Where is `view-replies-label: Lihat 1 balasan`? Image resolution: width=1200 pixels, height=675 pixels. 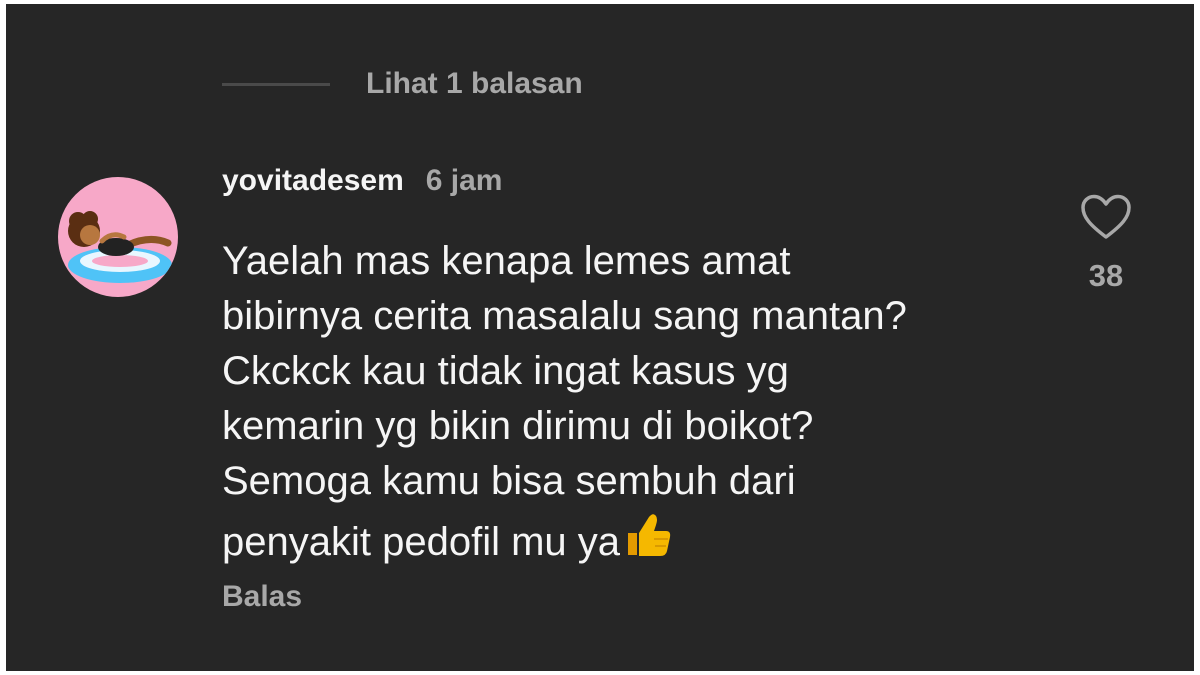 view-replies-label: Lihat 1 balasan is located at coordinates (474, 83).